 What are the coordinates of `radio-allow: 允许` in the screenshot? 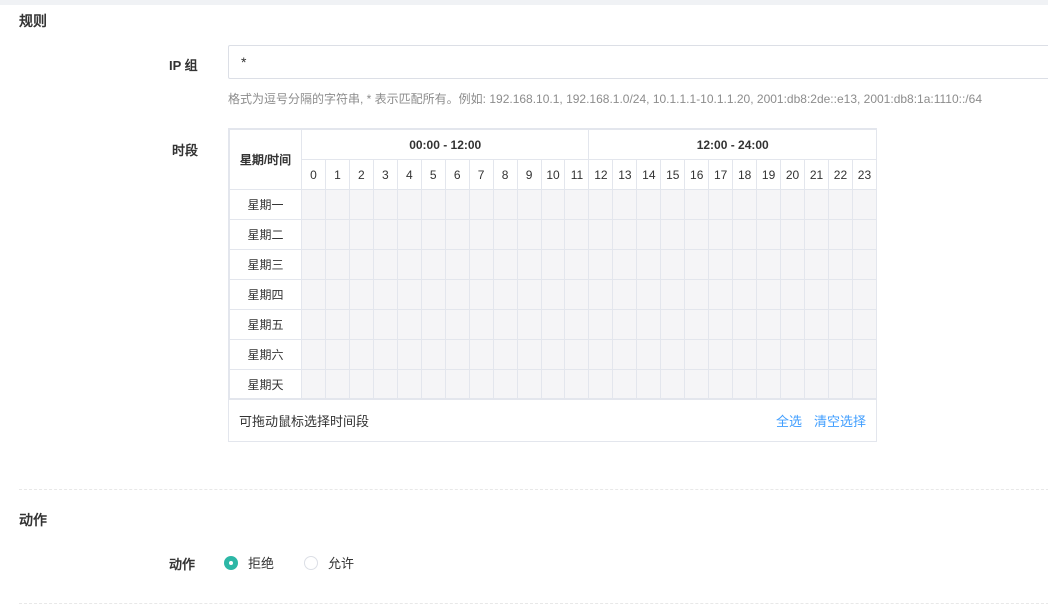 It's located at (329, 562).